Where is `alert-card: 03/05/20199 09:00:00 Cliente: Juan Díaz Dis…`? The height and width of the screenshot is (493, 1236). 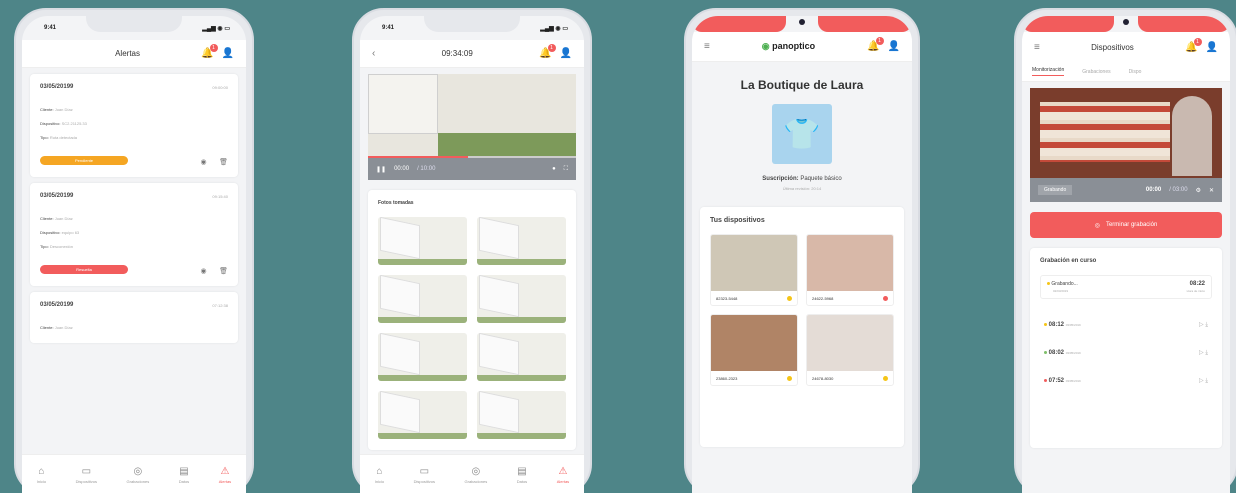
alert-card: 03/05/20199 09:00:00 Cliente: Juan Díaz Dis… is located at coordinates (134, 125).